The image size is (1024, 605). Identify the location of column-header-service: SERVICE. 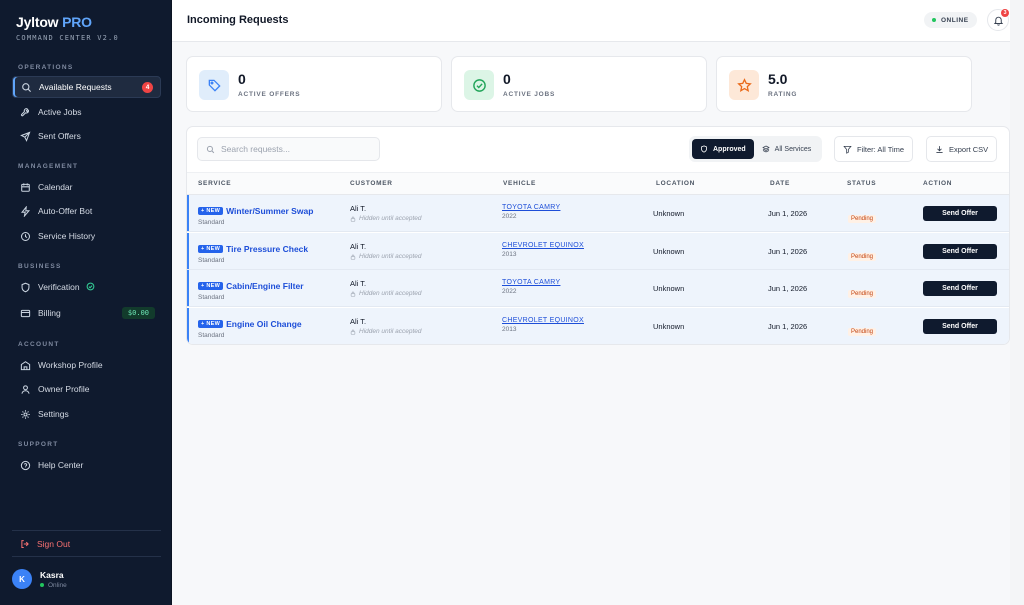
(214, 183).